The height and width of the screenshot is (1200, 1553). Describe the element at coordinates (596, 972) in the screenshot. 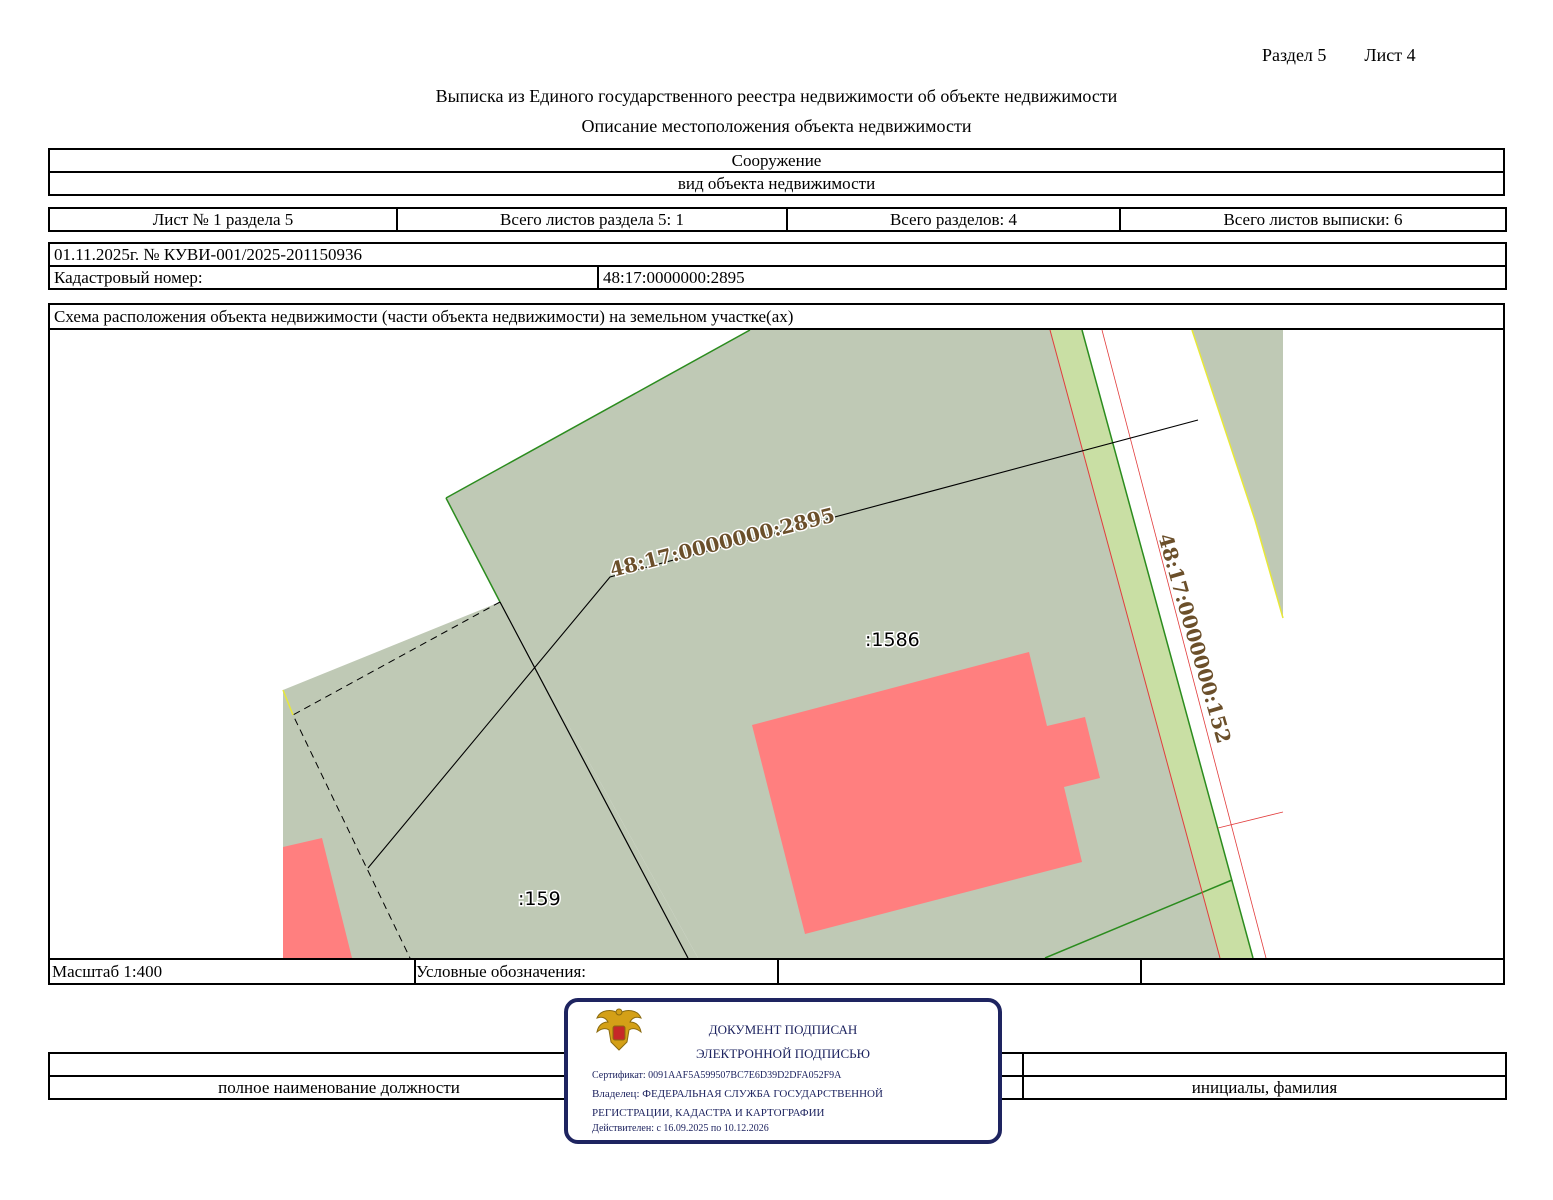

I see `map-legend-label: Условные обозначения:` at that location.